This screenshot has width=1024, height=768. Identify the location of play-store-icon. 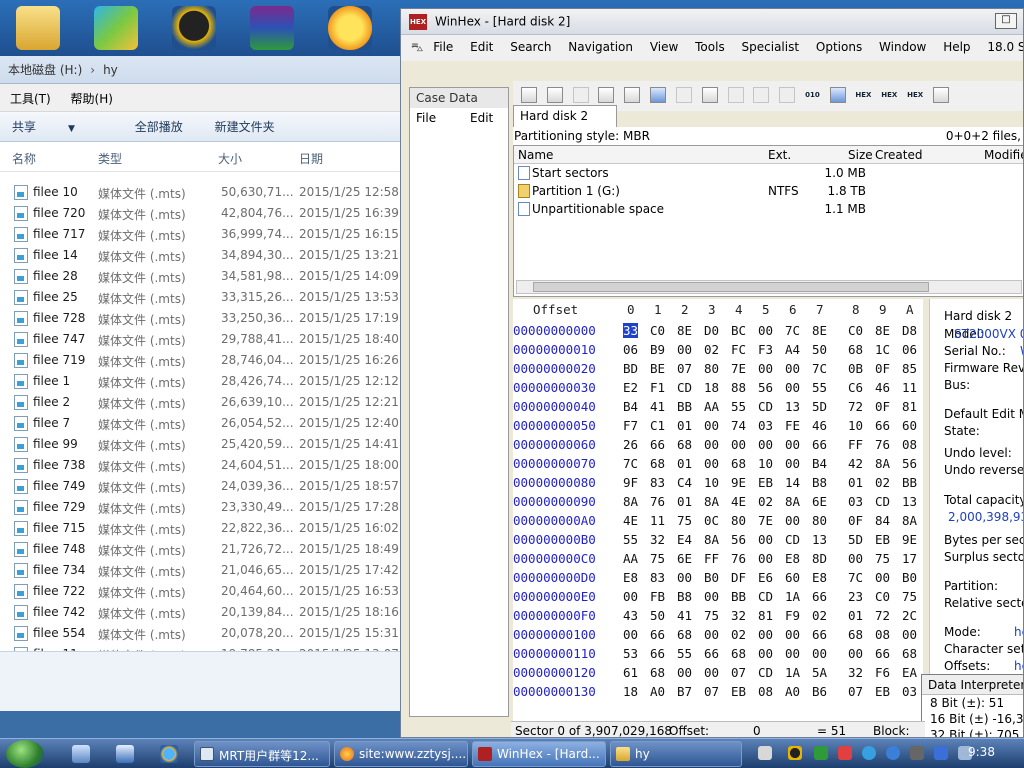
(116, 28).